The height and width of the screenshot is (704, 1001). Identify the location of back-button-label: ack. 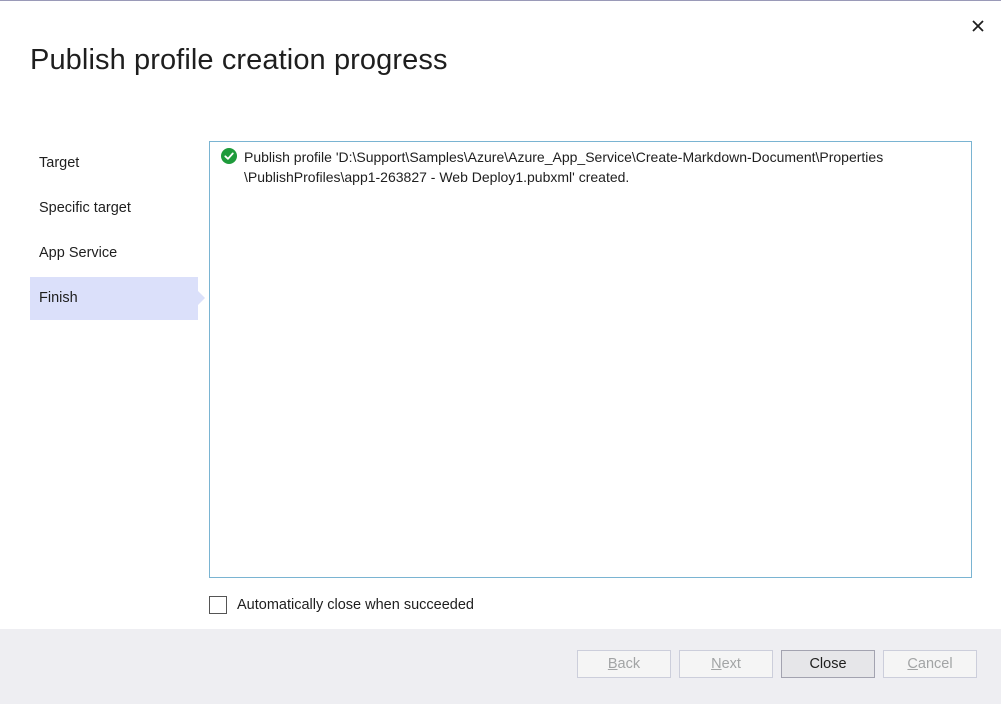
(629, 664).